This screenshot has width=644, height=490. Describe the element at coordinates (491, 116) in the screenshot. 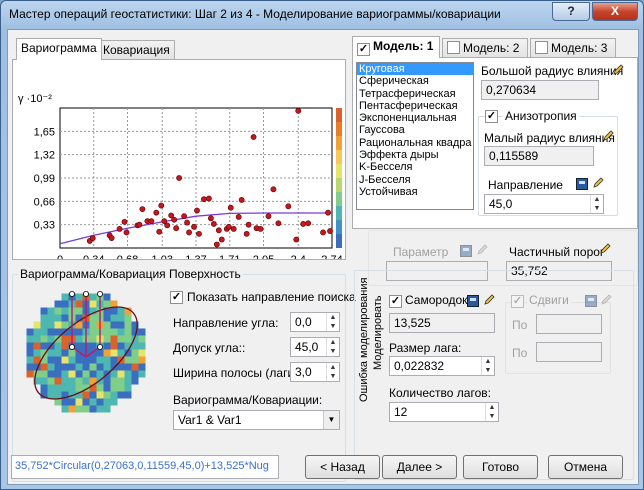

I see `anisotropy-checkbox: ✓` at that location.